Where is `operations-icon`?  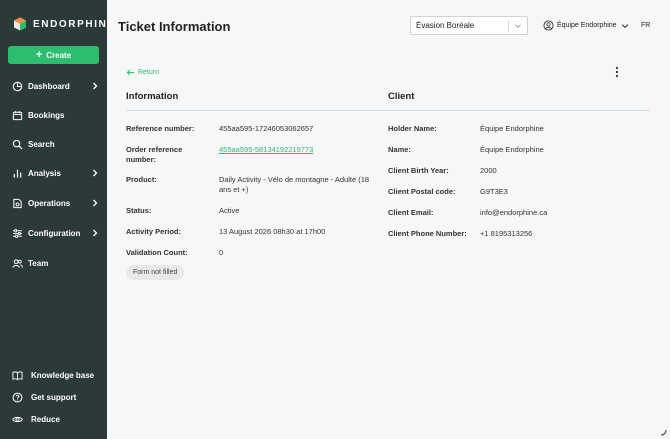
operations-icon is located at coordinates (17, 203).